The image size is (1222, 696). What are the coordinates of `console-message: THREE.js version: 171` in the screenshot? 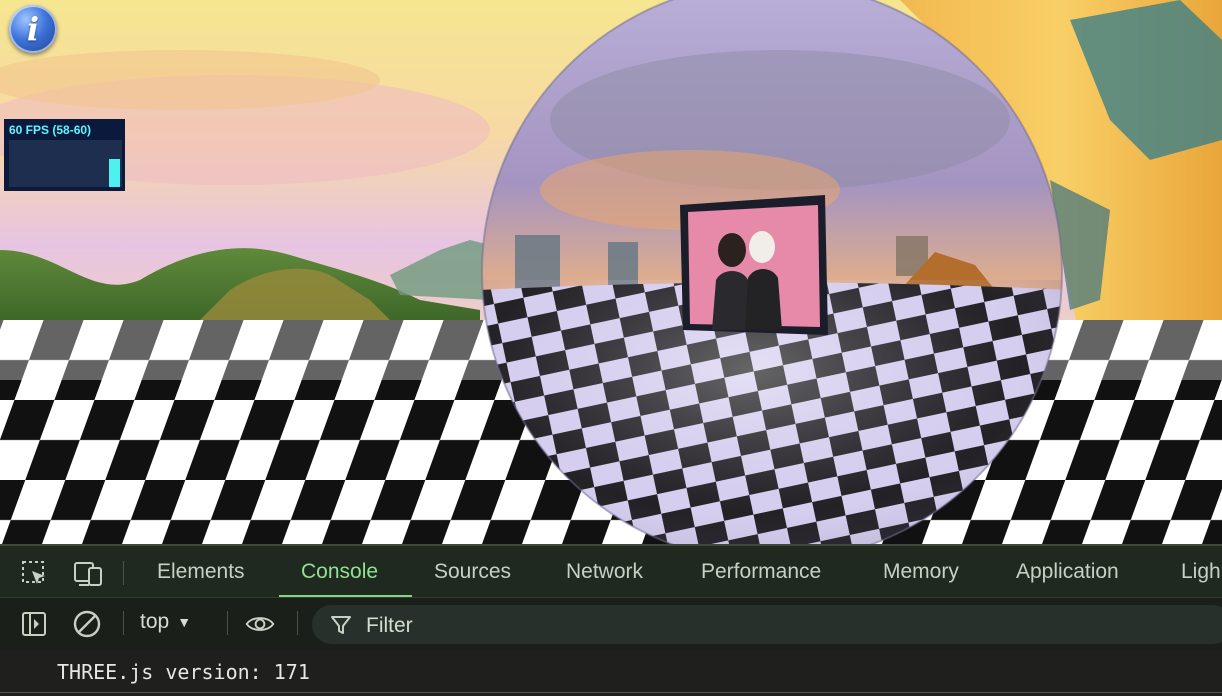 It's located at (611, 671).